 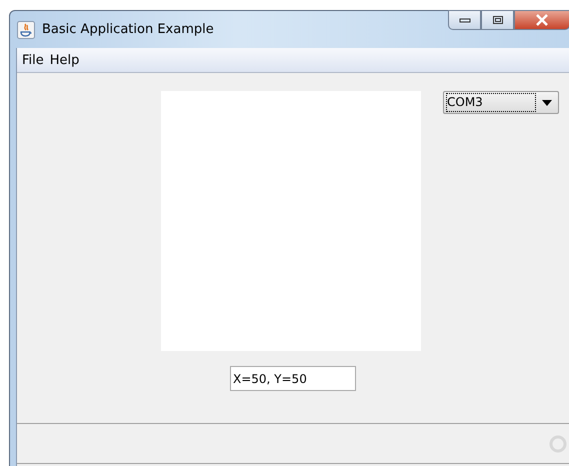 I want to click on menu-item: Help, so click(x=64, y=60).